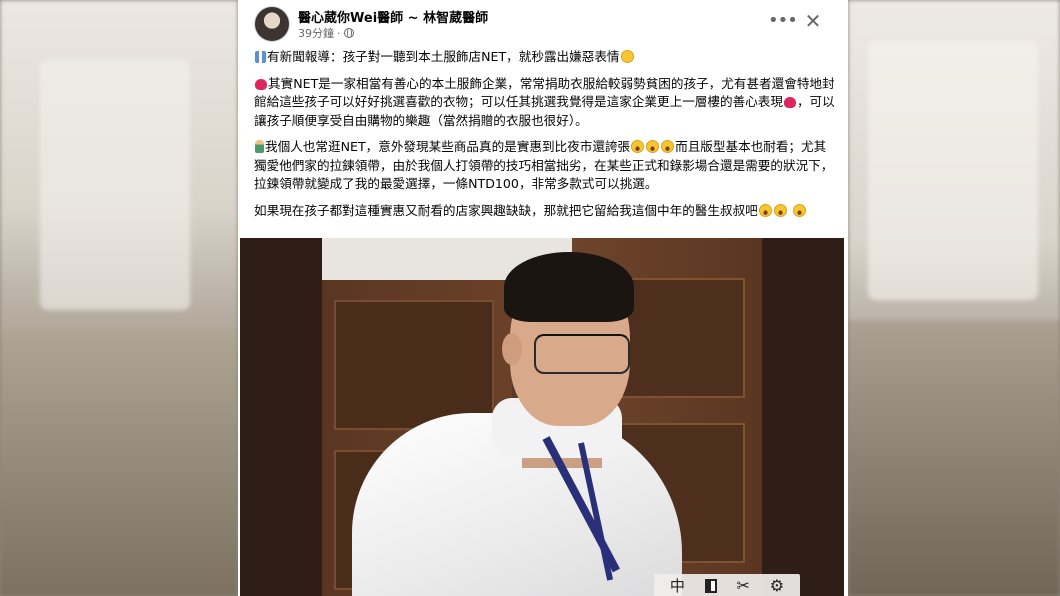  What do you see at coordinates (727, 585) in the screenshot?
I see `image-toolbar: 中 ✂ ⚙` at bounding box center [727, 585].